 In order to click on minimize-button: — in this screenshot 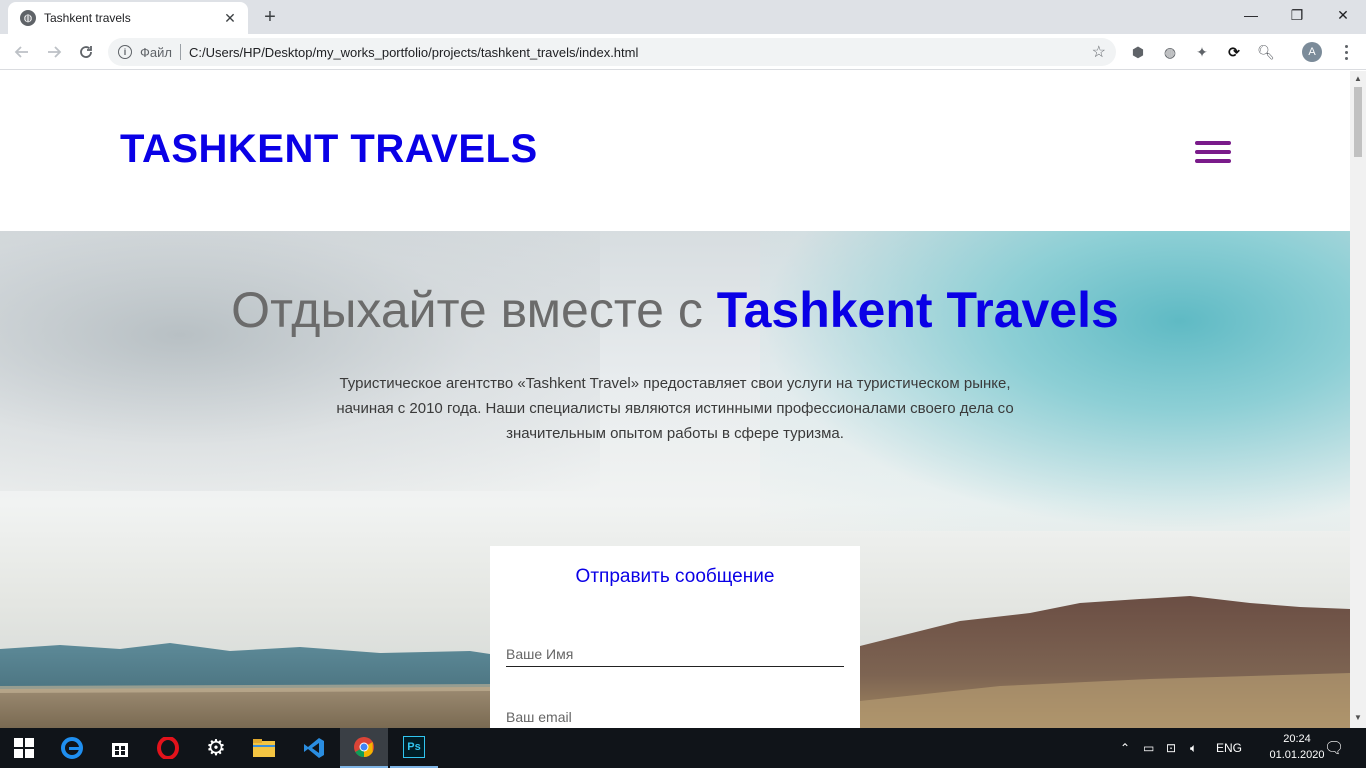, I will do `click(1251, 15)`.